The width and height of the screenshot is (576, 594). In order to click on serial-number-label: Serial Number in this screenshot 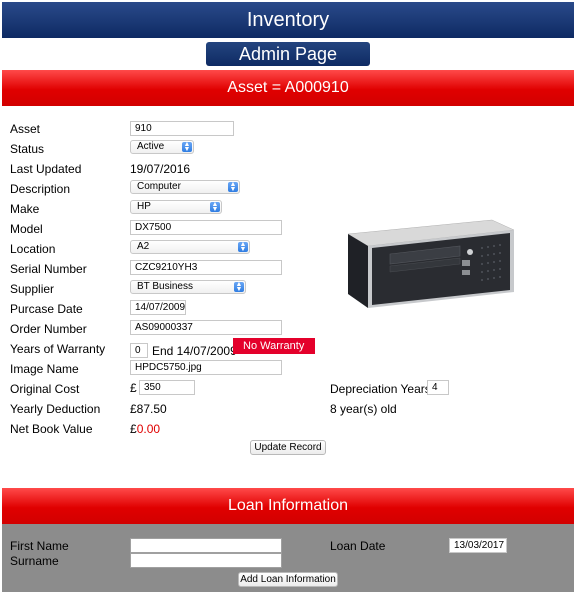, I will do `click(48, 269)`.